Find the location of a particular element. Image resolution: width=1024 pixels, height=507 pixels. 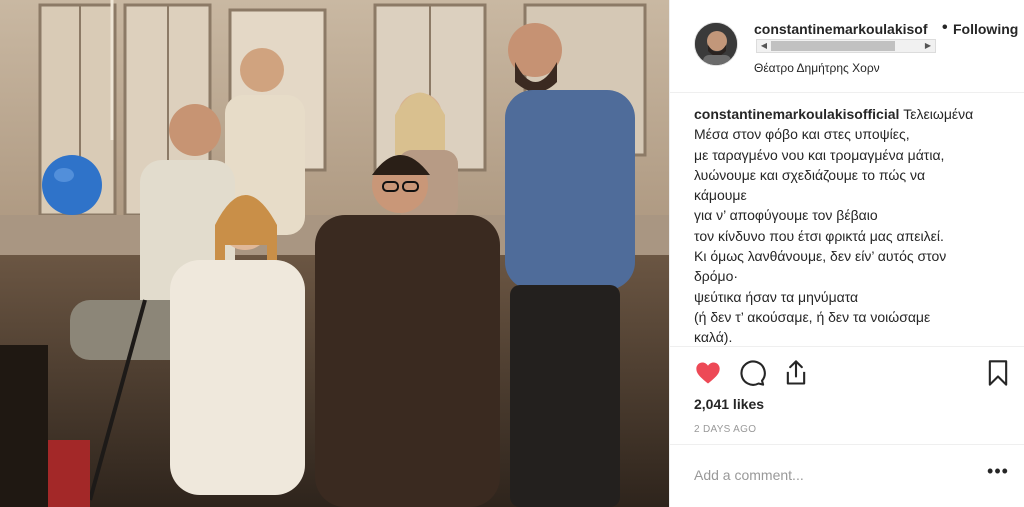

caption-line: Μέσα στον φόβο και στες υποψίες, is located at coordinates (802, 134).